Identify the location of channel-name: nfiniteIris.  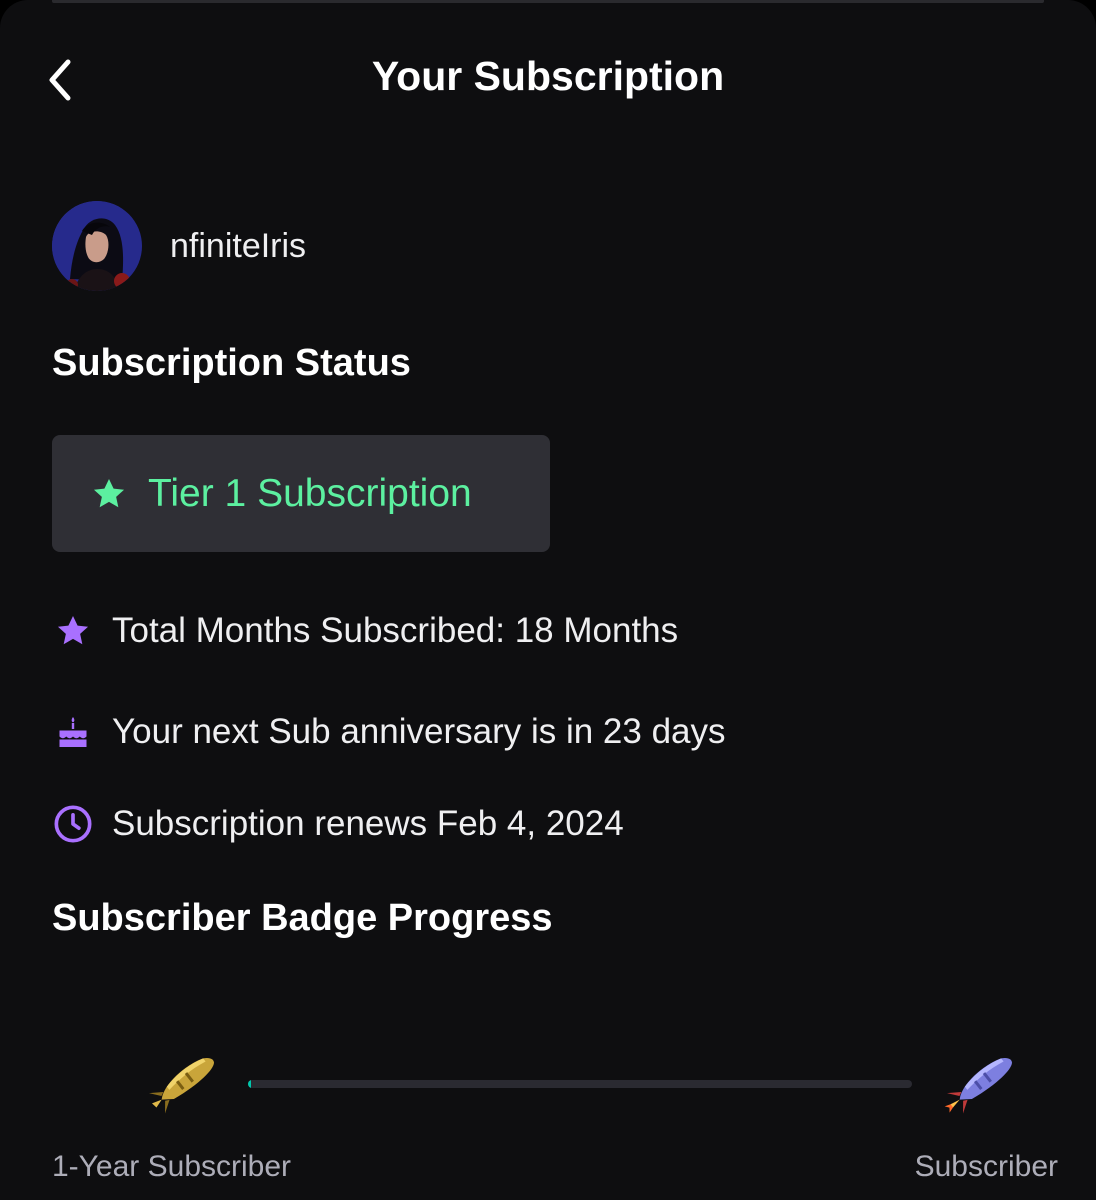
(238, 246).